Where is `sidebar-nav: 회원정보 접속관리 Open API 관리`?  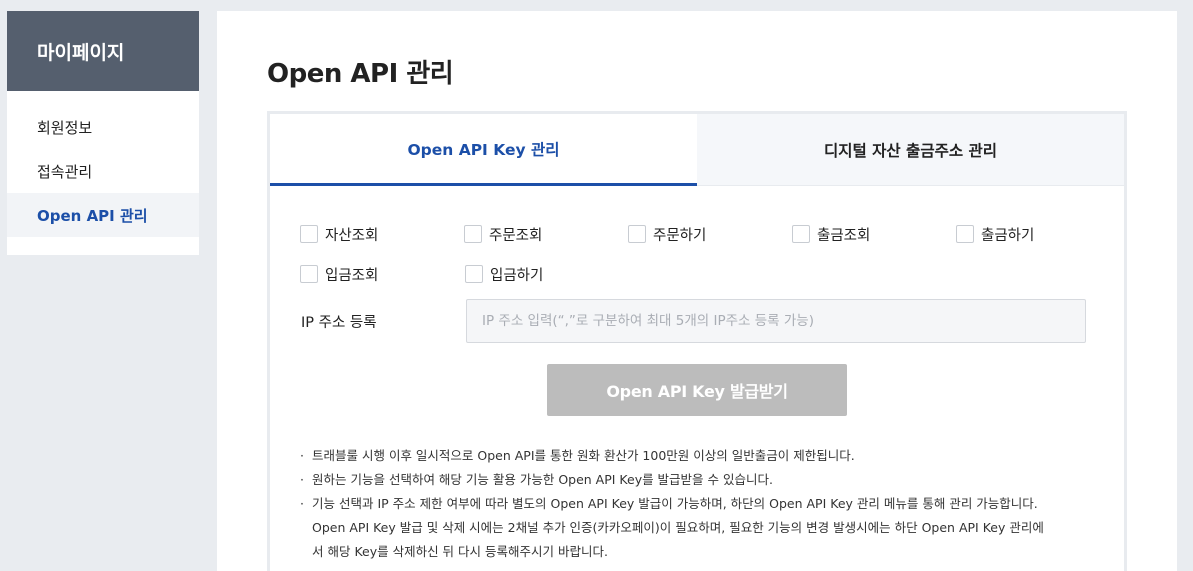
sidebar-nav: 회원정보 접속관리 Open API 관리 is located at coordinates (103, 164).